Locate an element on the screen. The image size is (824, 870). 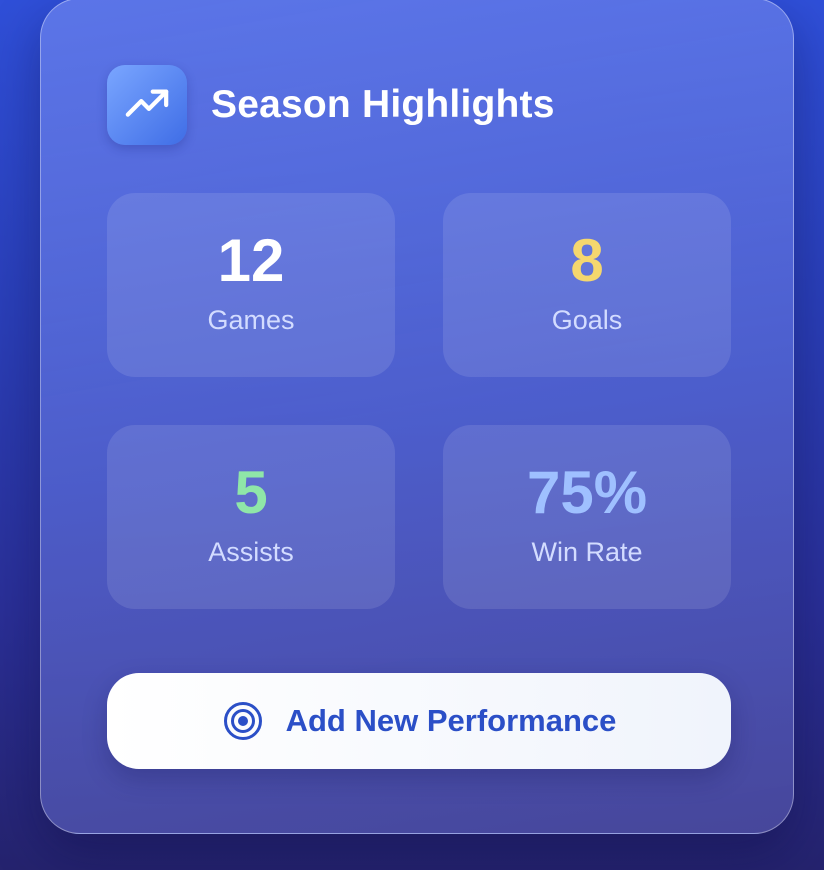
card-title: Season Highlights is located at coordinates (383, 104).